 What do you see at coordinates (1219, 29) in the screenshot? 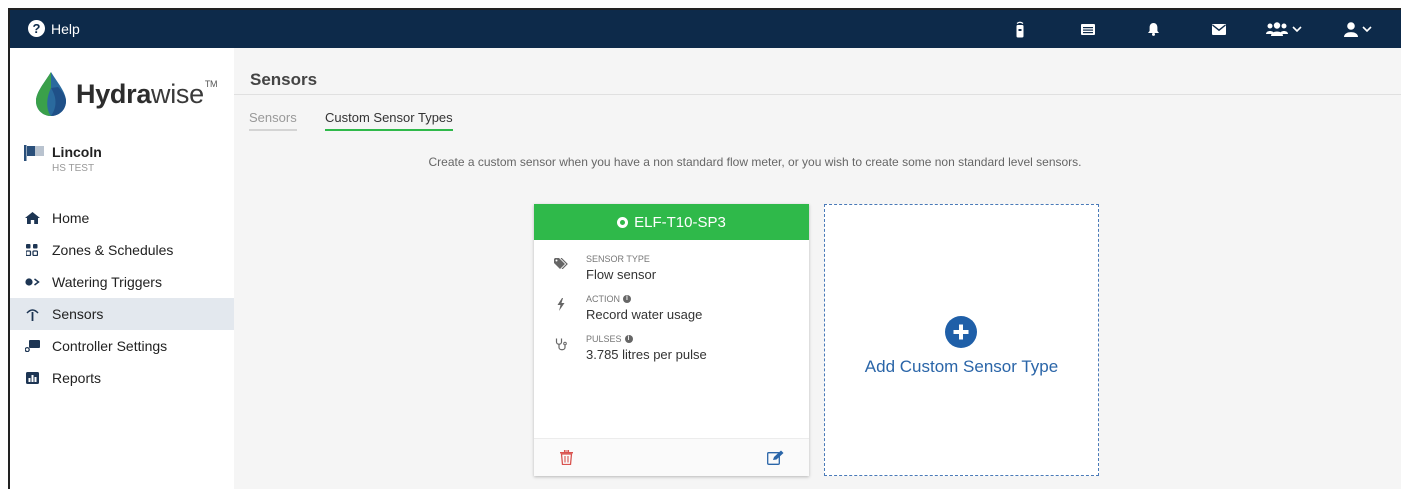
I see `envelope-icon` at bounding box center [1219, 29].